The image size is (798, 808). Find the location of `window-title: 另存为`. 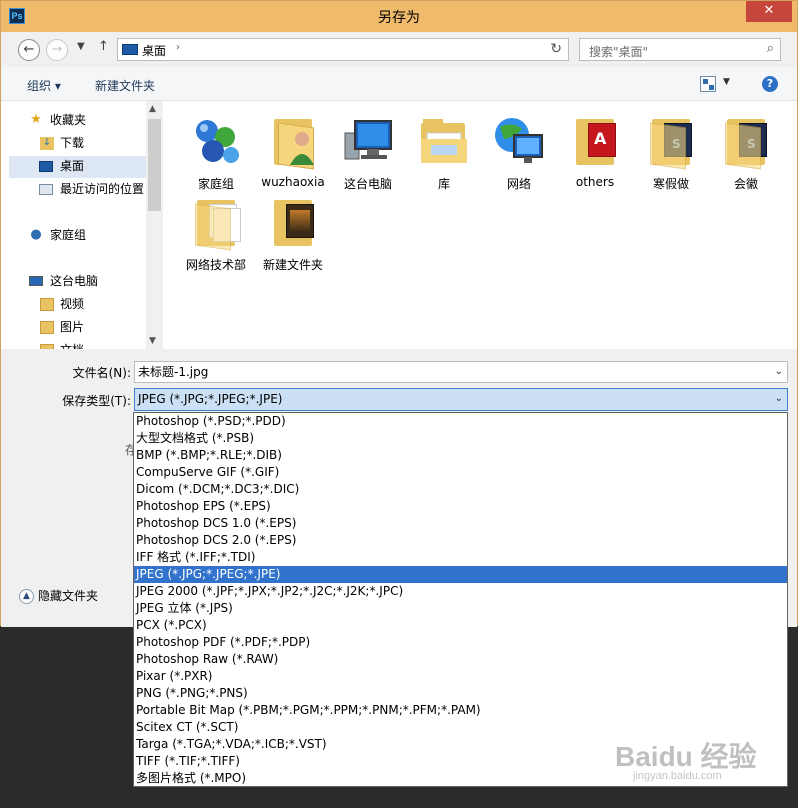

window-title: 另存为 is located at coordinates (399, 18).